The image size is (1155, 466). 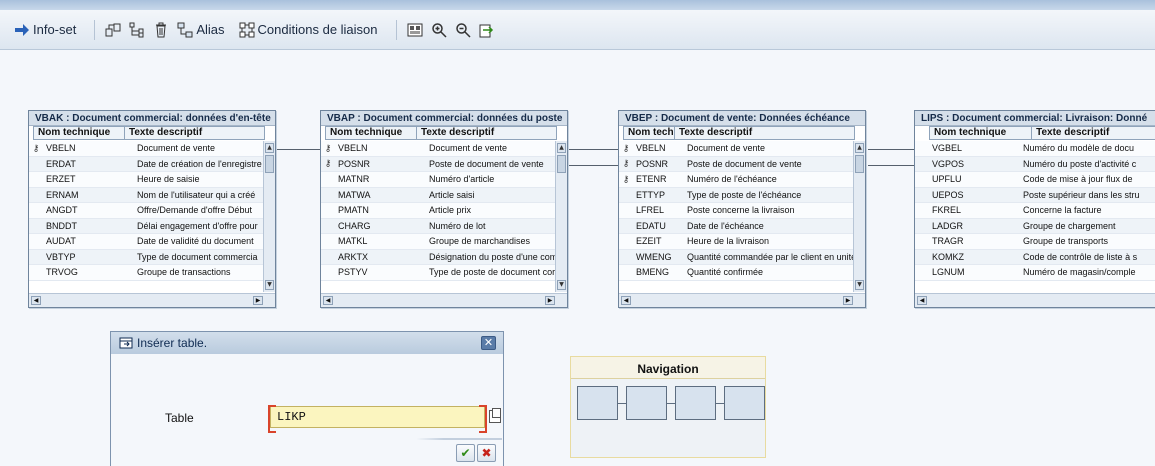 What do you see at coordinates (438, 257) in the screenshot?
I see `table-row: ARKTX Désignation du poste d'une com` at bounding box center [438, 257].